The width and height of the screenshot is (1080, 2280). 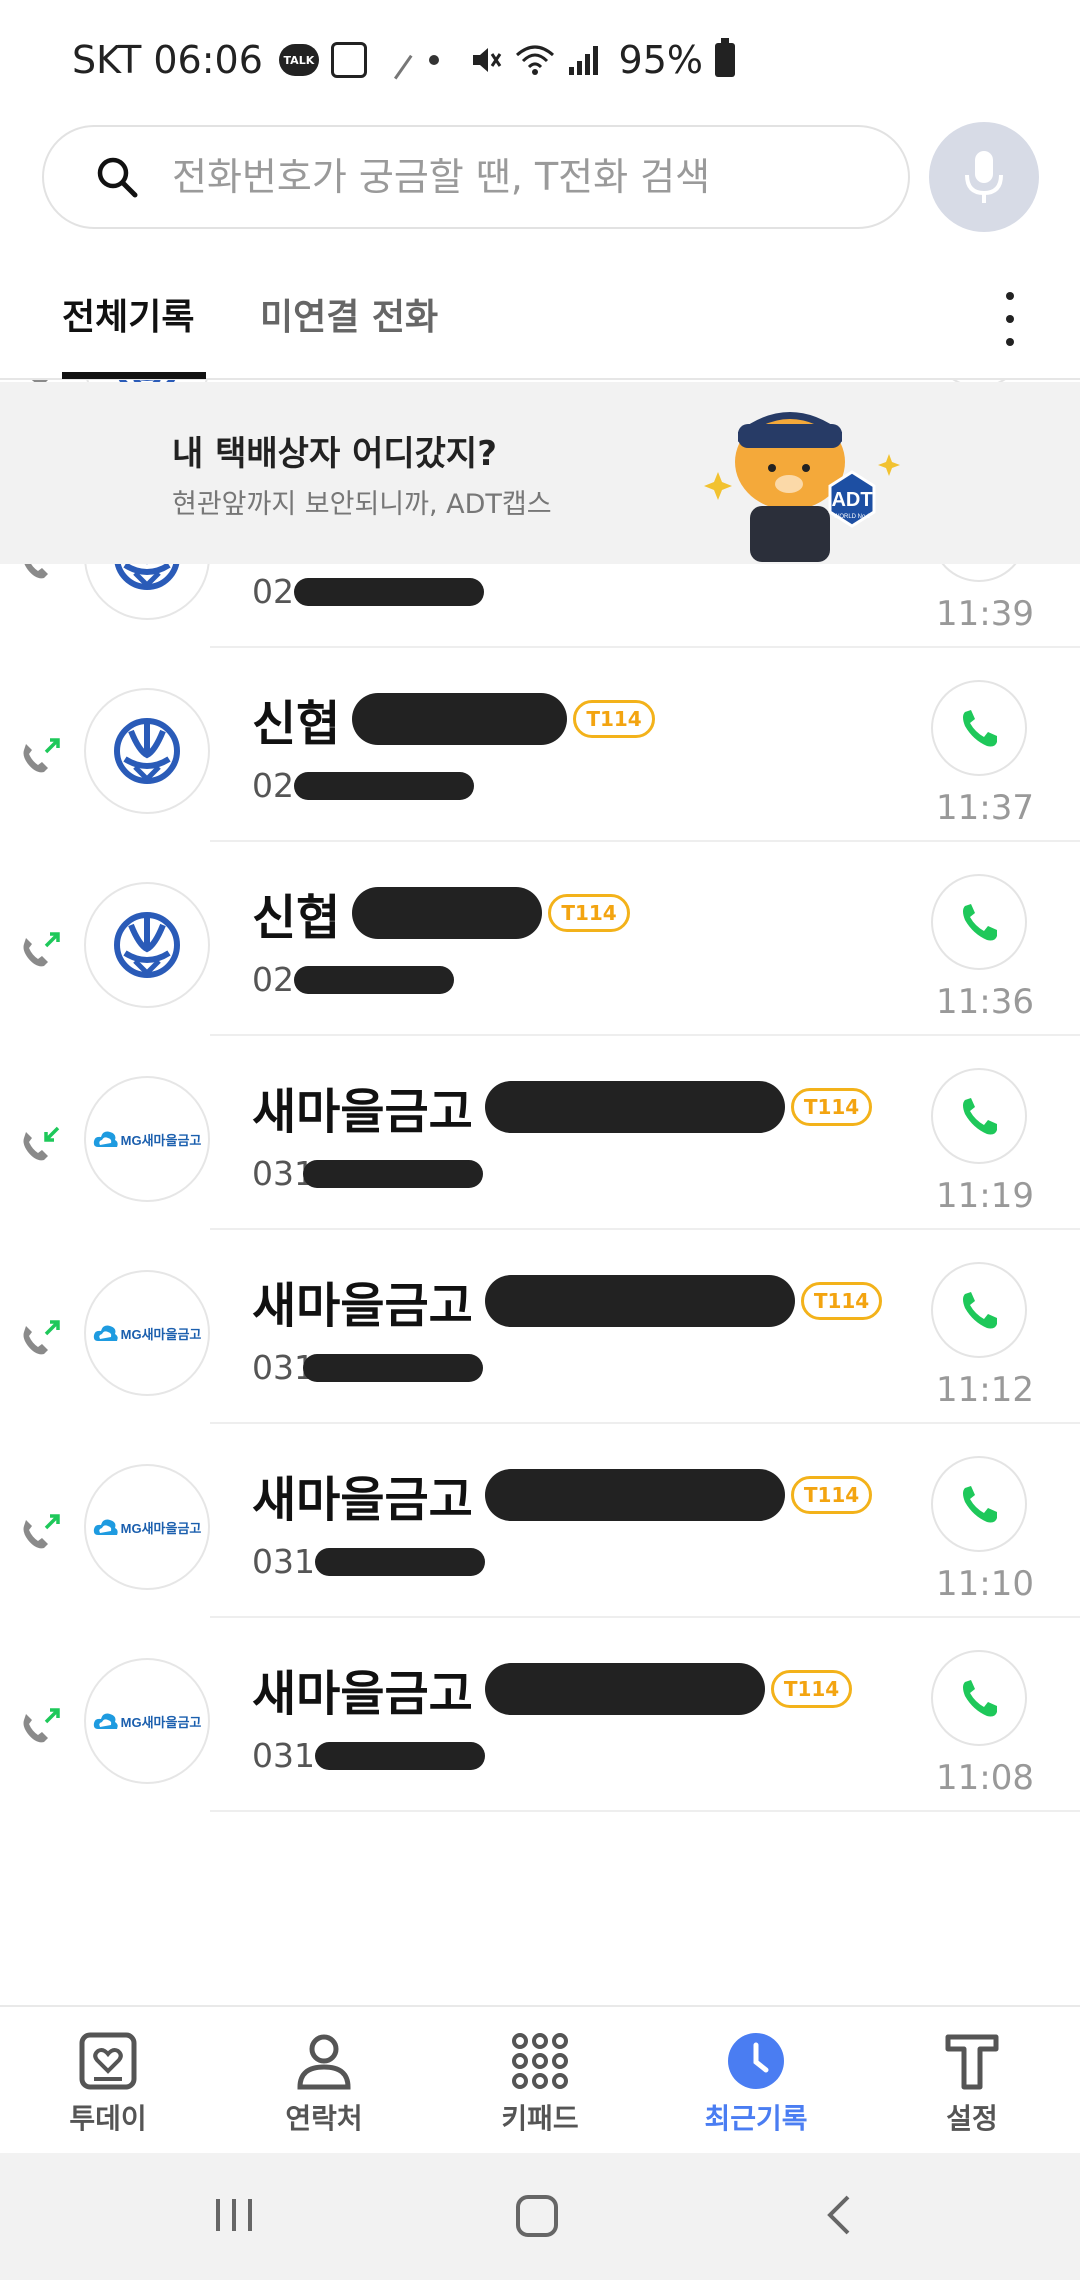 What do you see at coordinates (985, 1584) in the screenshot?
I see `call-time: 11:10` at bounding box center [985, 1584].